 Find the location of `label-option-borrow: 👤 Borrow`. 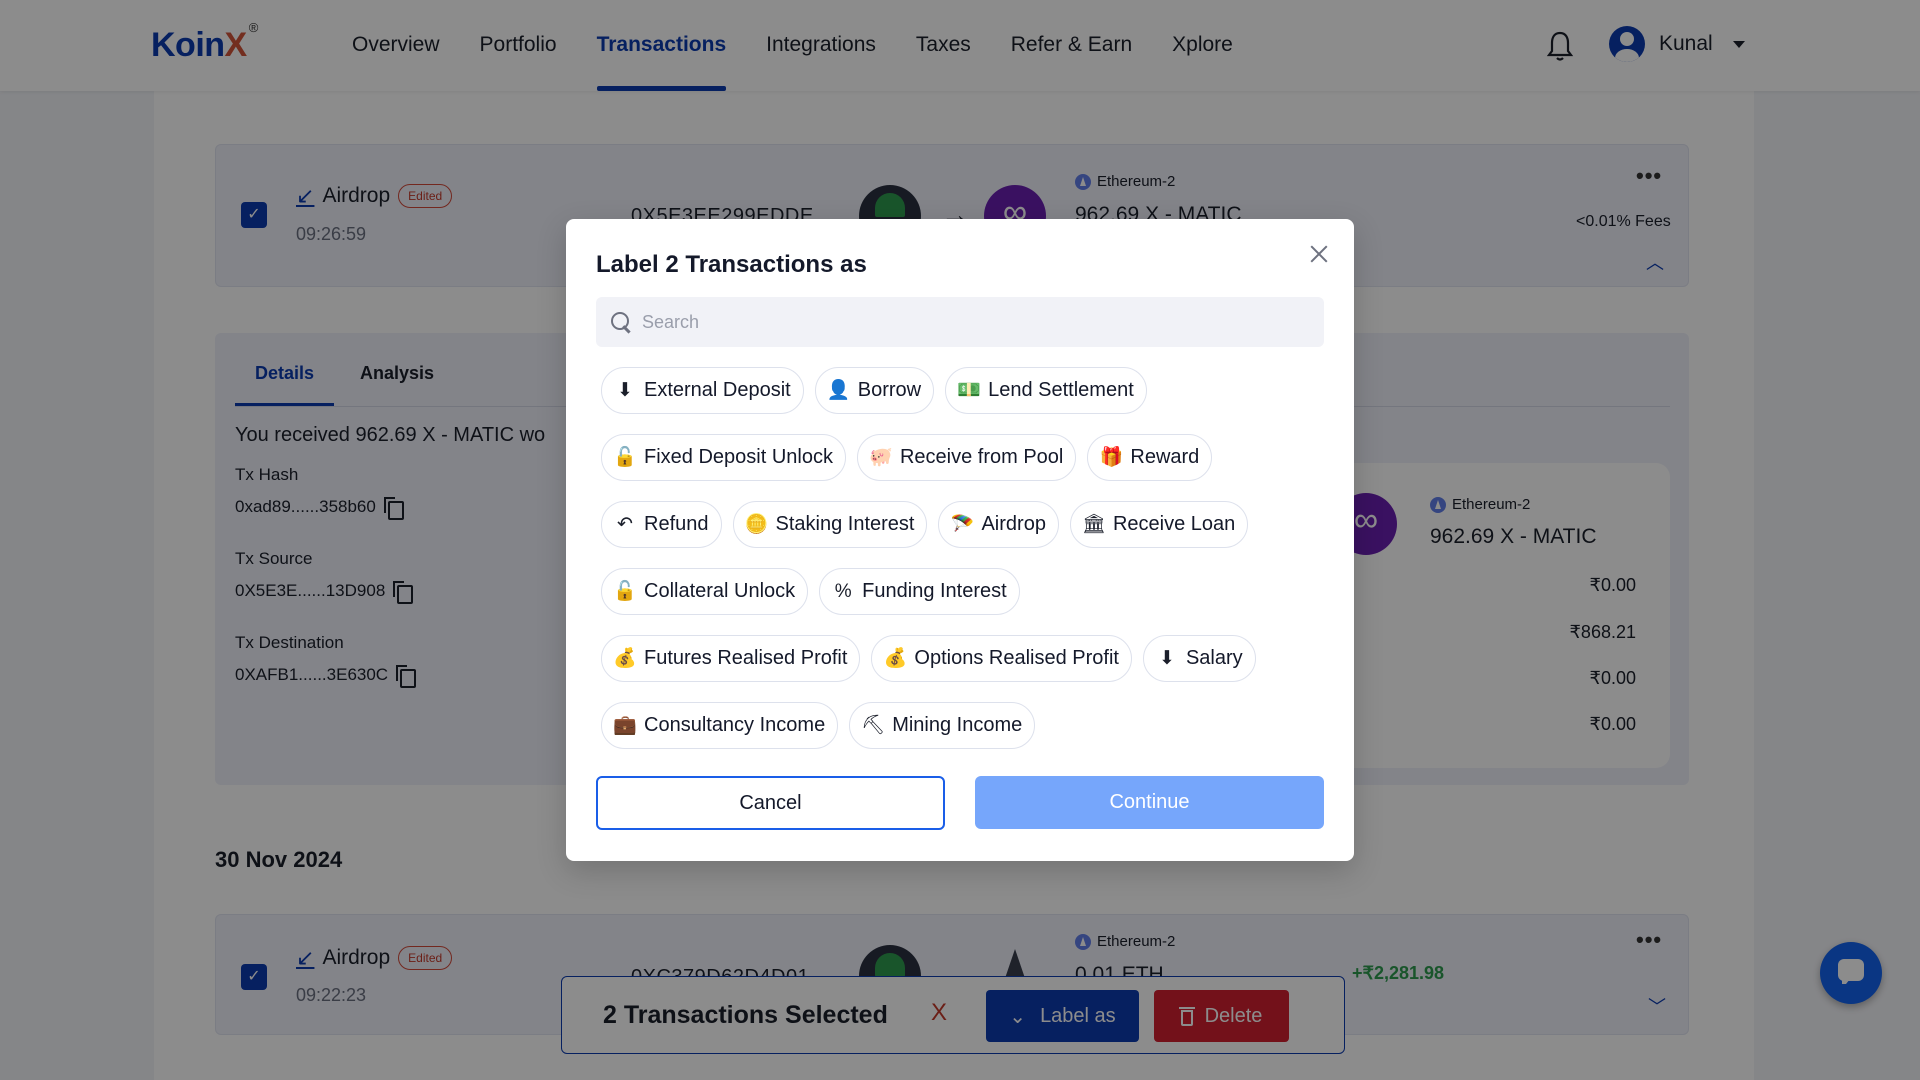

label-option-borrow: 👤 Borrow is located at coordinates (874, 390).